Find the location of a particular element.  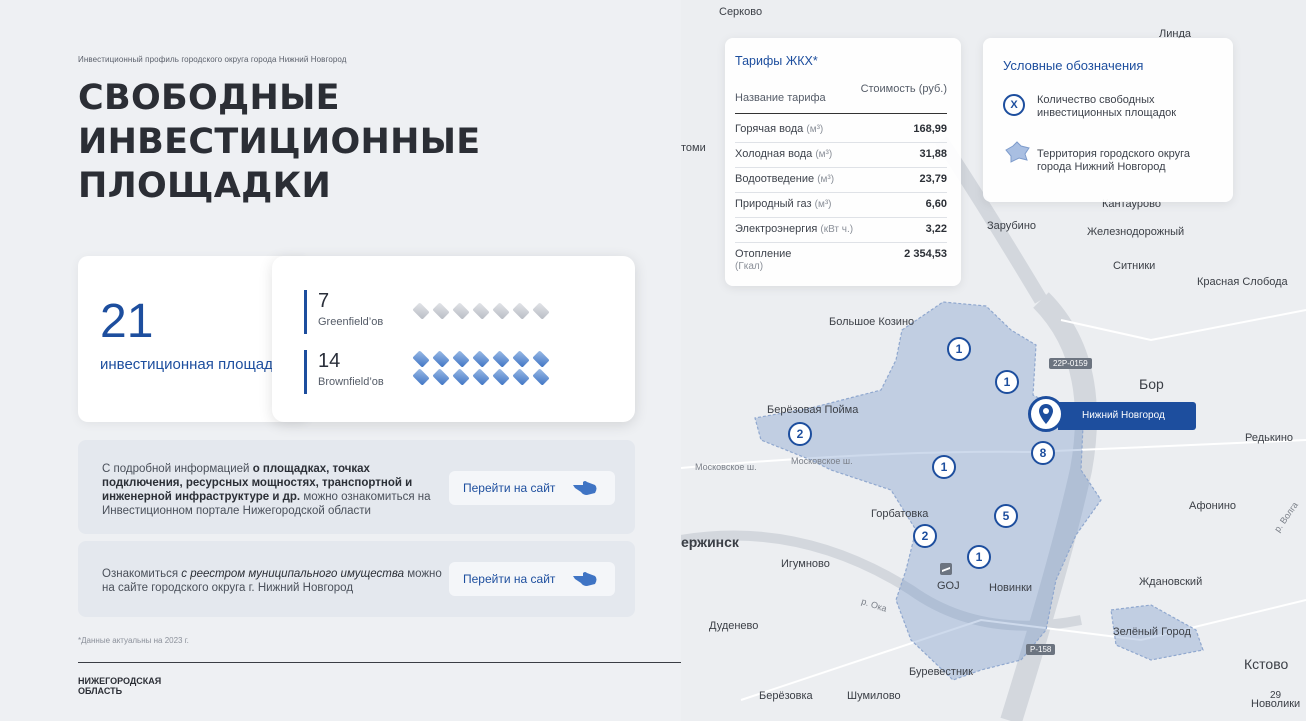

map-label-tomi: томи is located at coordinates (693, 148).